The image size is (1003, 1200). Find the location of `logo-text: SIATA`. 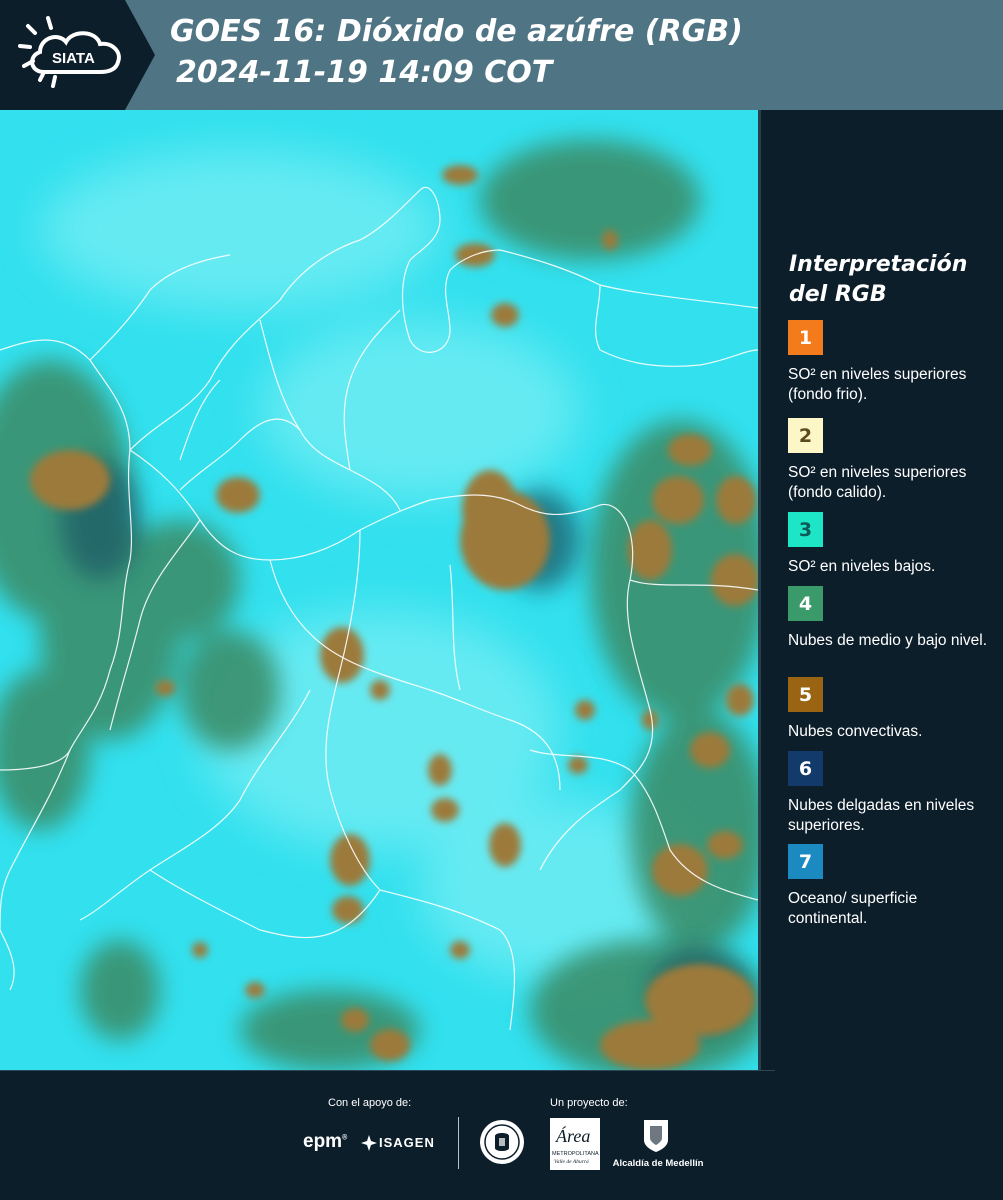

logo-text: SIATA is located at coordinates (73, 58).